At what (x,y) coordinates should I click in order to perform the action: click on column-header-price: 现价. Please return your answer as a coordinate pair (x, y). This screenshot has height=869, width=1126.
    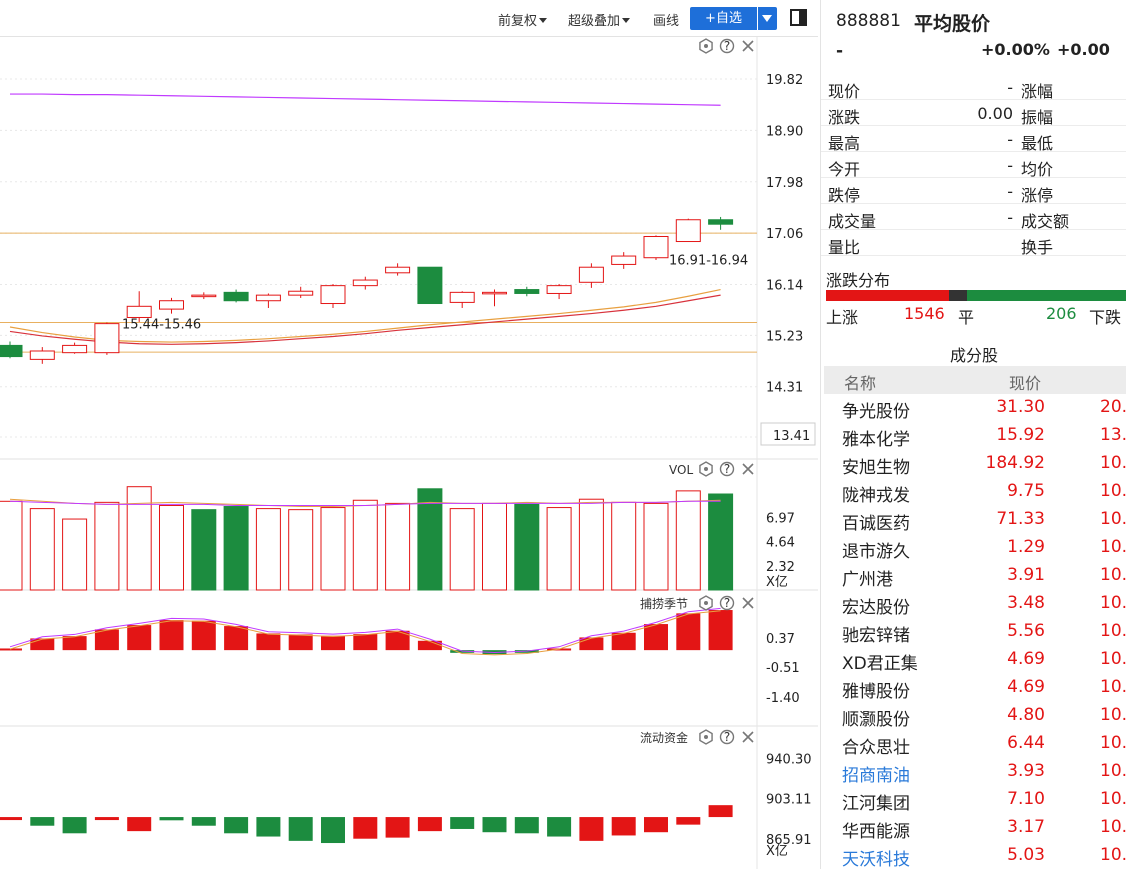
    Looking at the image, I should click on (1025, 382).